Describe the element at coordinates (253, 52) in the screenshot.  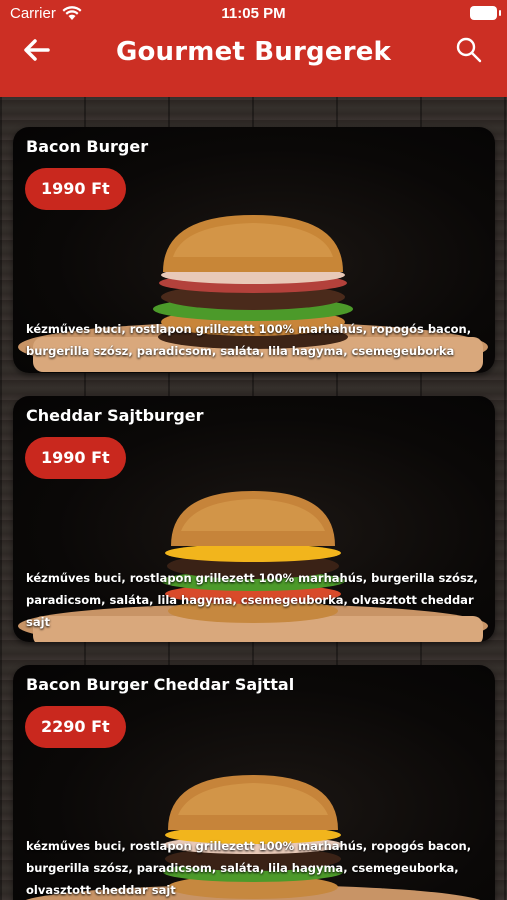
I see `page-title: Gourmet Burgerek` at that location.